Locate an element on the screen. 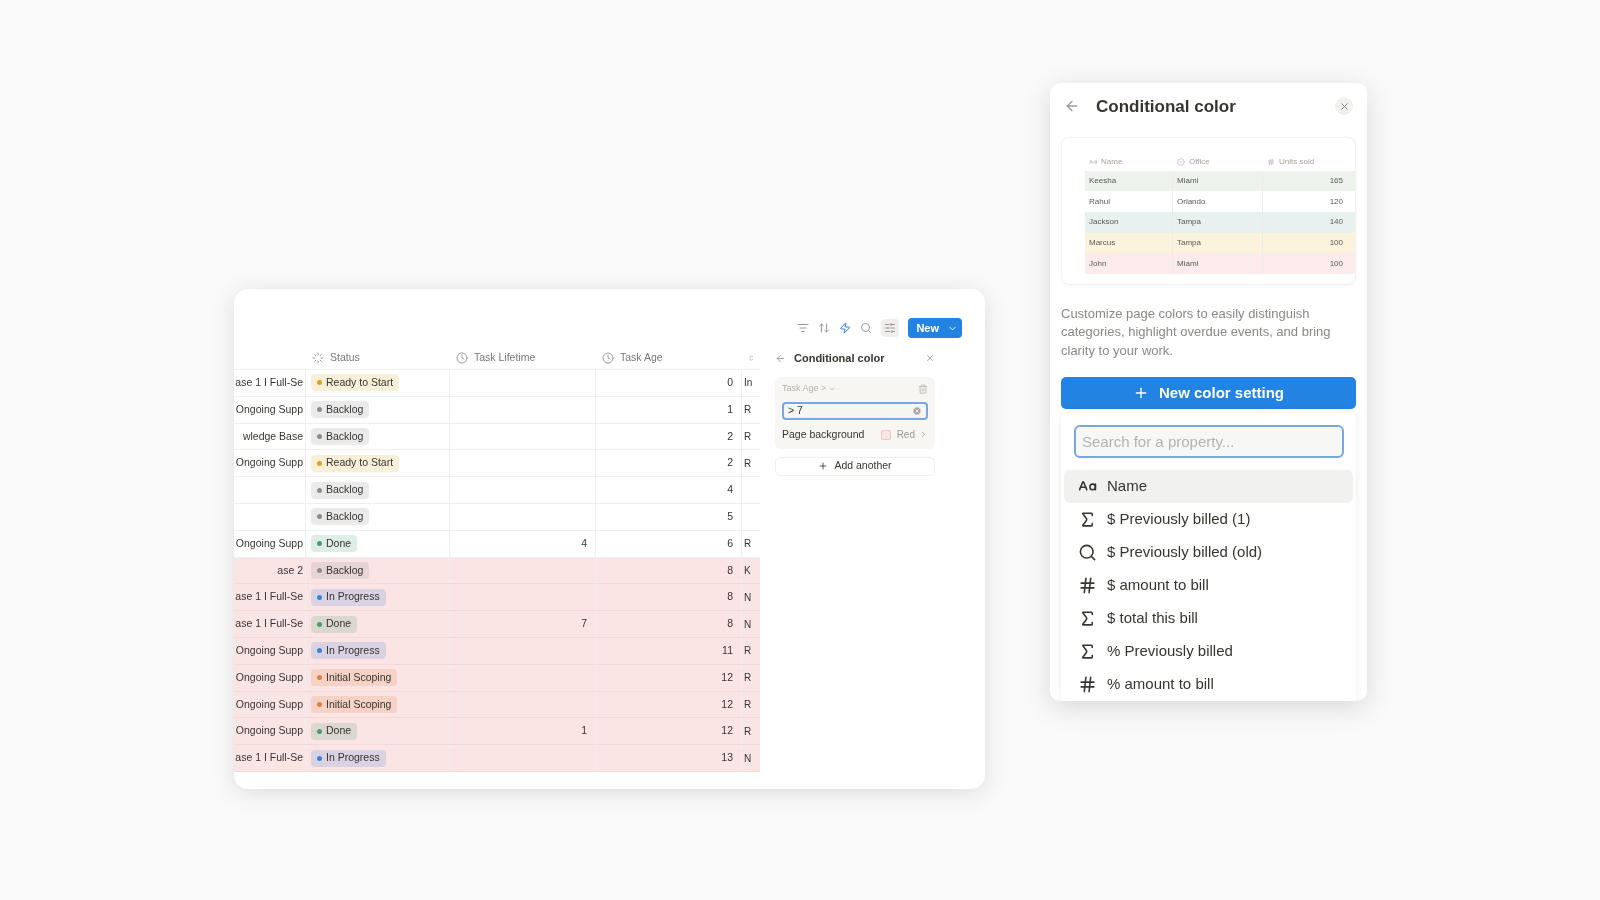 The image size is (1600, 900). lightning-icon is located at coordinates (845, 328).